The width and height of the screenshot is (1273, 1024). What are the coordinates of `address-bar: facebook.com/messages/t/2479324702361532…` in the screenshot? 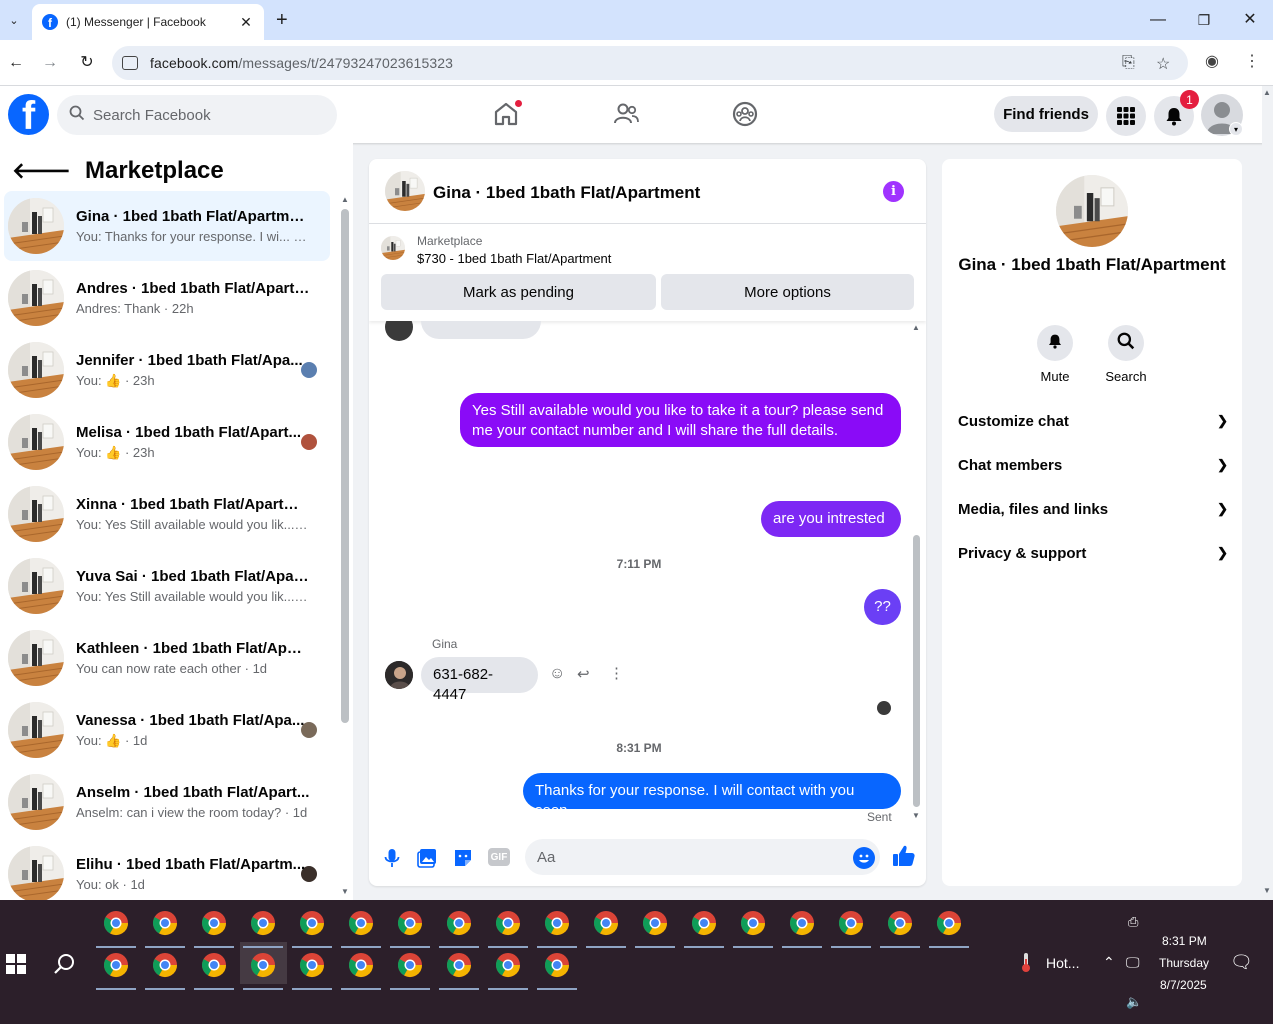 It's located at (650, 63).